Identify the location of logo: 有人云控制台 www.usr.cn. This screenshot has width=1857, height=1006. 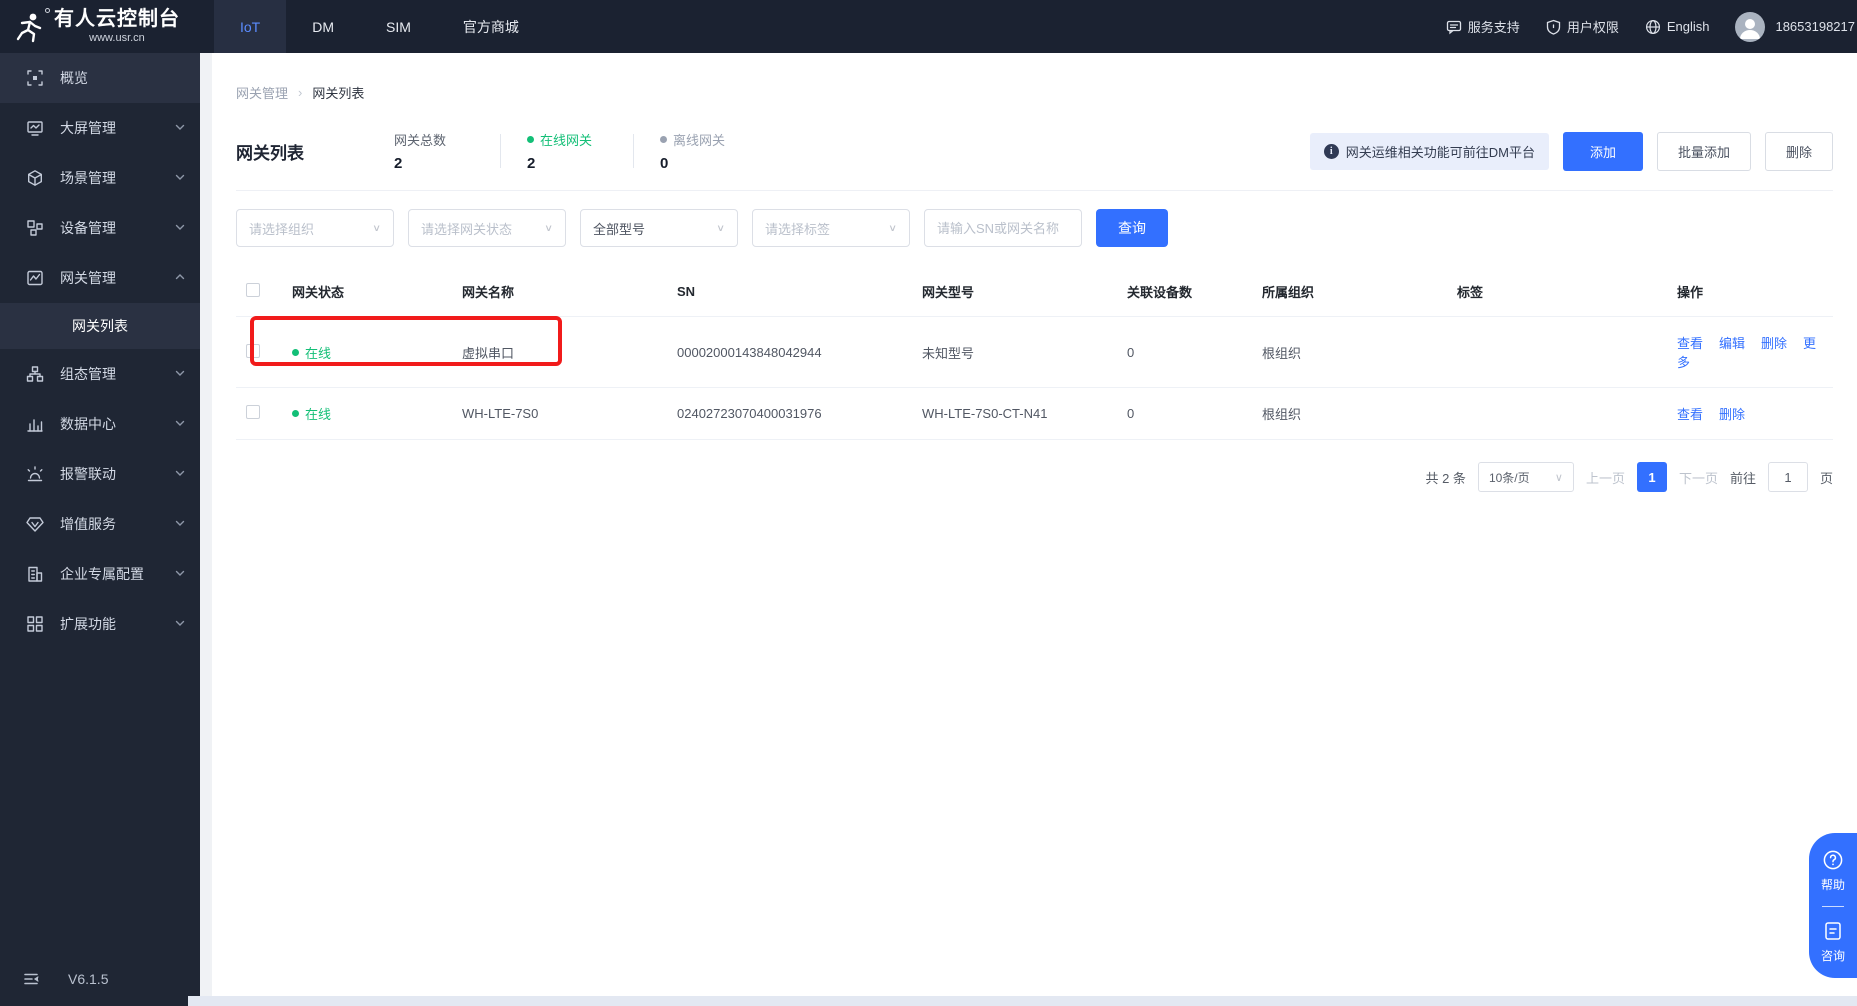
(100, 26).